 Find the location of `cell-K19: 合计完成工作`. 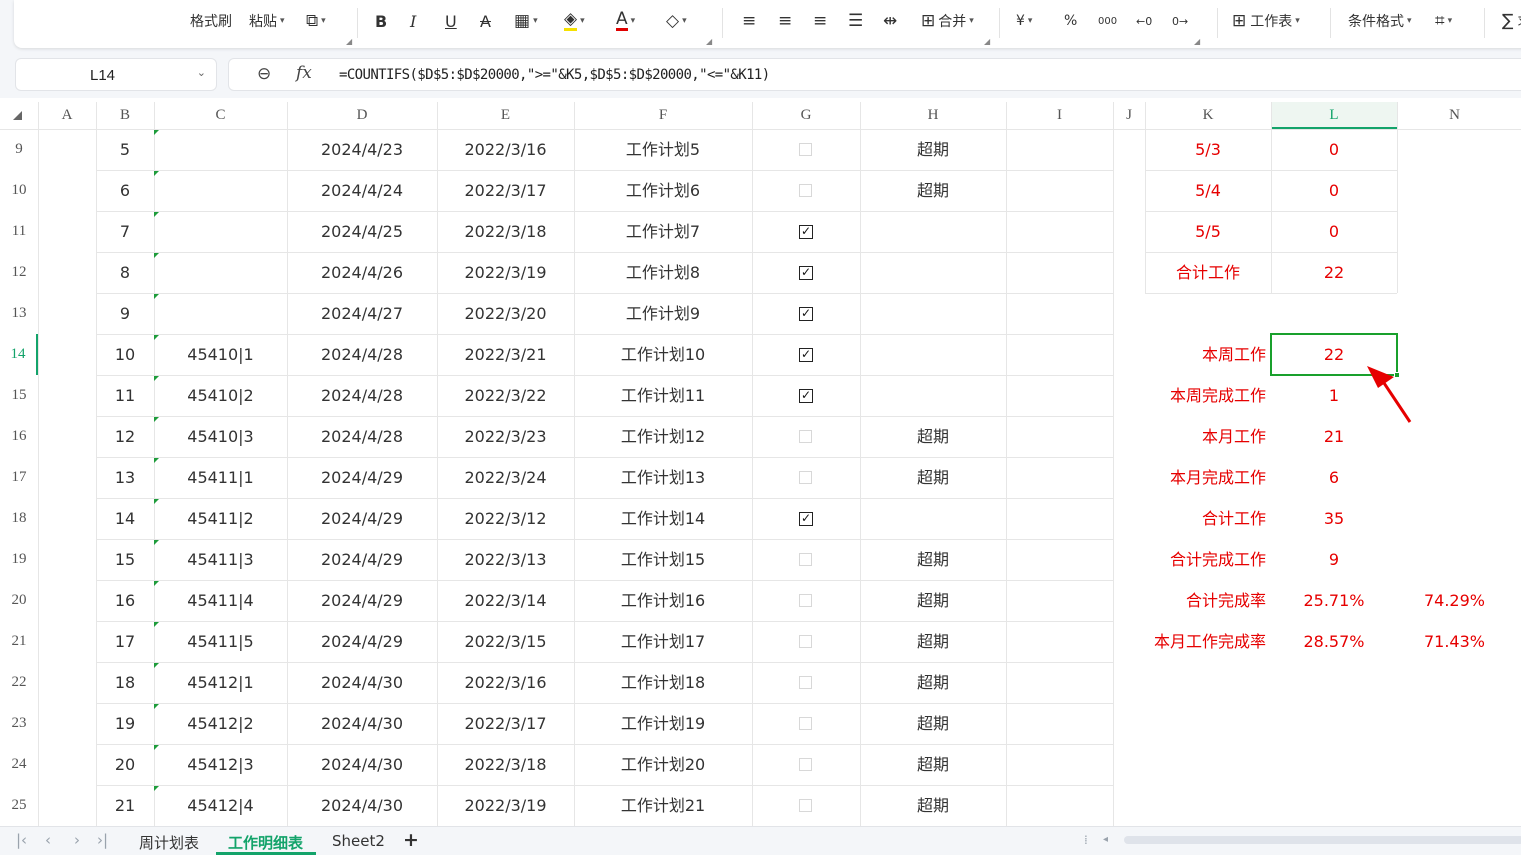

cell-K19: 合计完成工作 is located at coordinates (1200, 559).